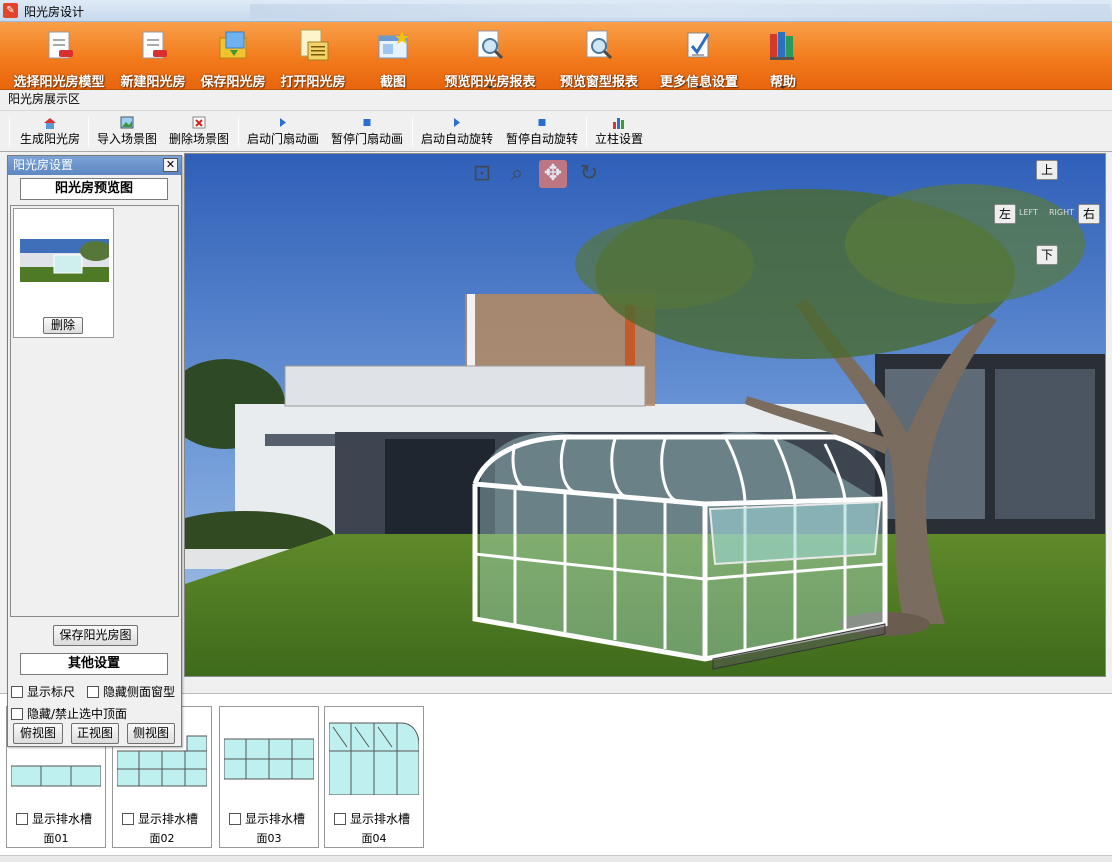  What do you see at coordinates (457, 122) in the screenshot?
I see `play-icon` at bounding box center [457, 122].